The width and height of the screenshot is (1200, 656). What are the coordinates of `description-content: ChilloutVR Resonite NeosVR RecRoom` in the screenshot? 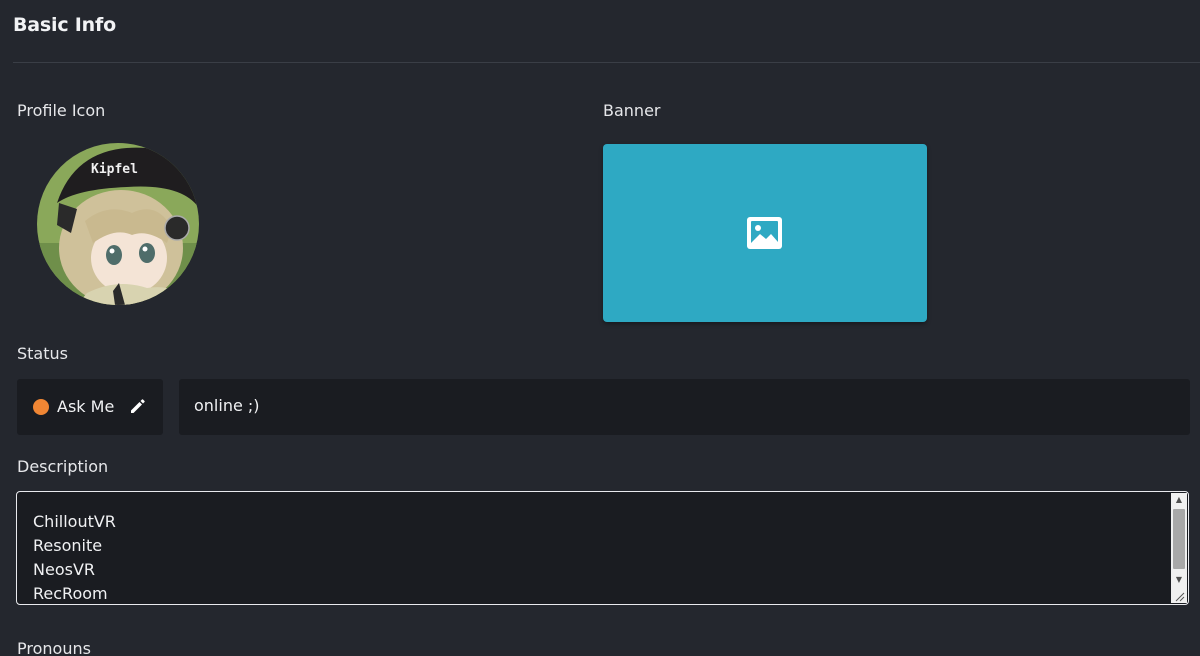 It's located at (74, 557).